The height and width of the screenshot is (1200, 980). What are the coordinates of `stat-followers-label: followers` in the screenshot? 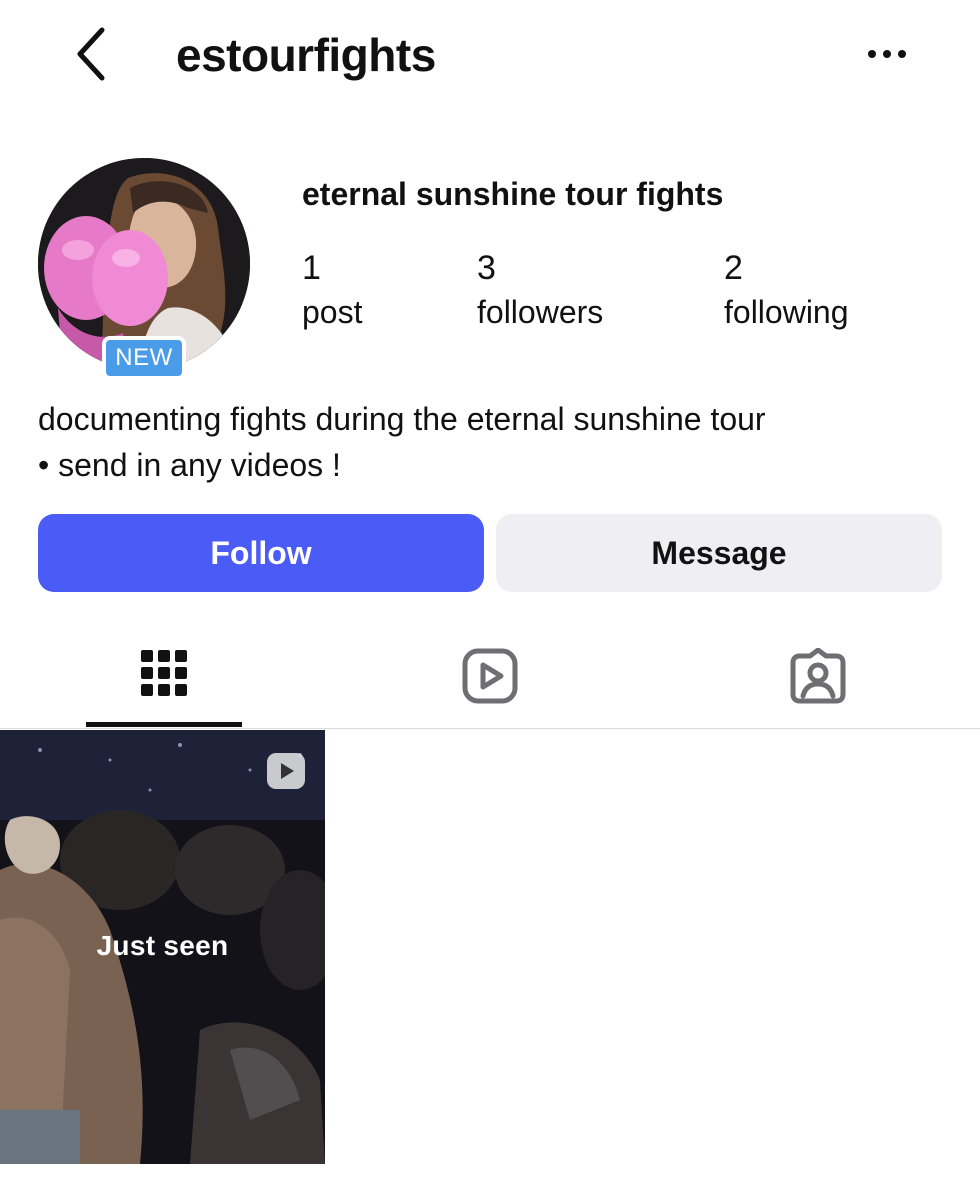 It's located at (540, 312).